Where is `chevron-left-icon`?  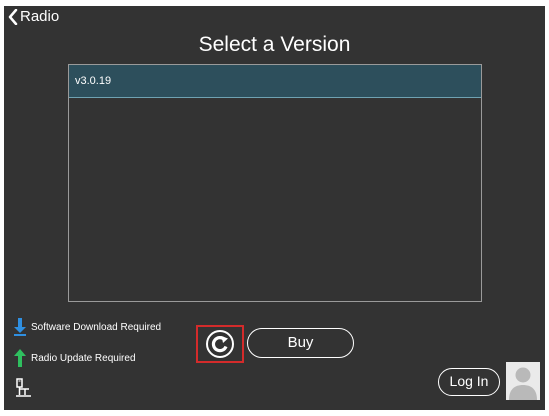 chevron-left-icon is located at coordinates (13, 17).